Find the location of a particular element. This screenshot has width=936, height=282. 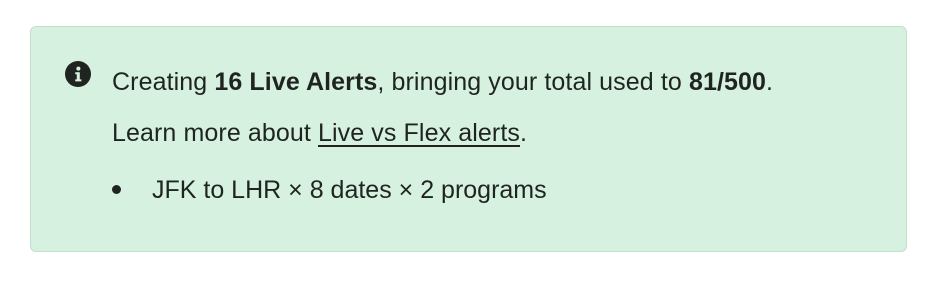

route-summary-text: JFK to LHR × 8 dates × 2 programs is located at coordinates (349, 190).